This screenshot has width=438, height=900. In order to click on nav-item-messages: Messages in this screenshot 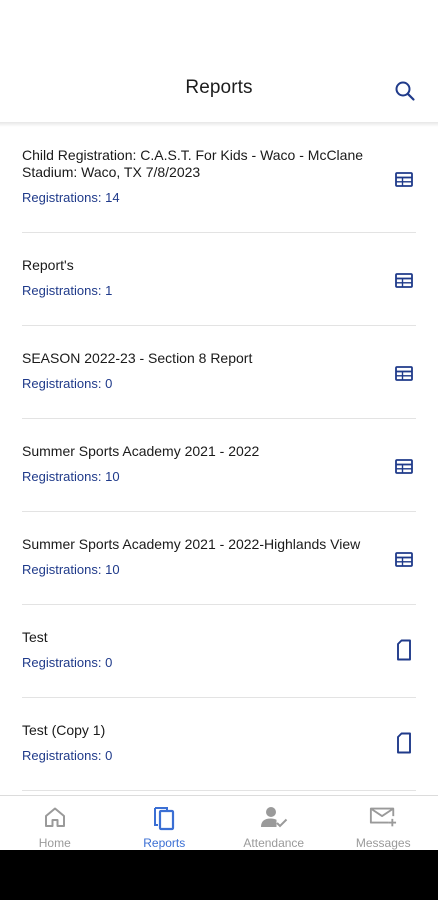, I will do `click(383, 823)`.